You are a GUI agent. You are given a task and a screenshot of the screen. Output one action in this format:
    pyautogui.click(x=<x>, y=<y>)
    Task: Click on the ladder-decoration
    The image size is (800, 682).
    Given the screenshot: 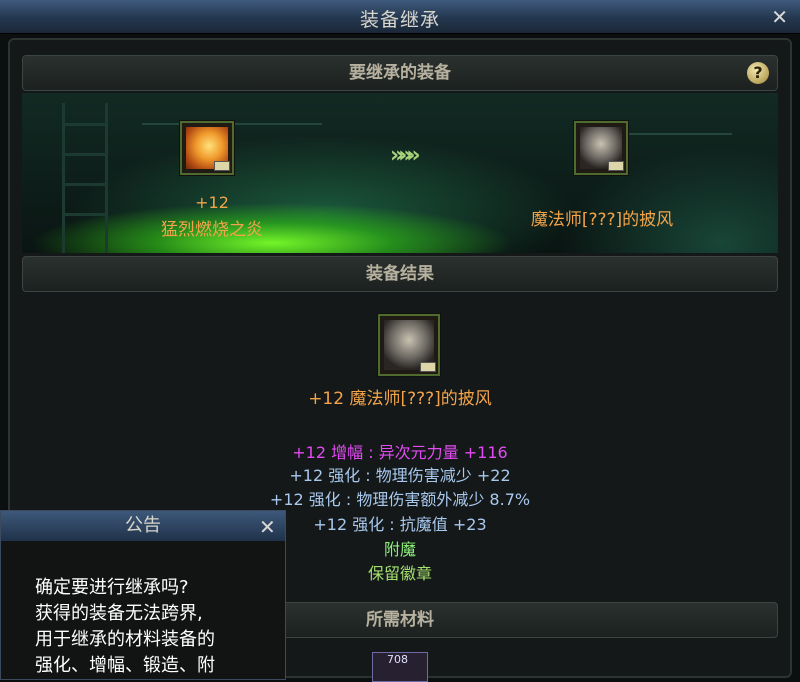 What is the action you would take?
    pyautogui.click(x=85, y=178)
    